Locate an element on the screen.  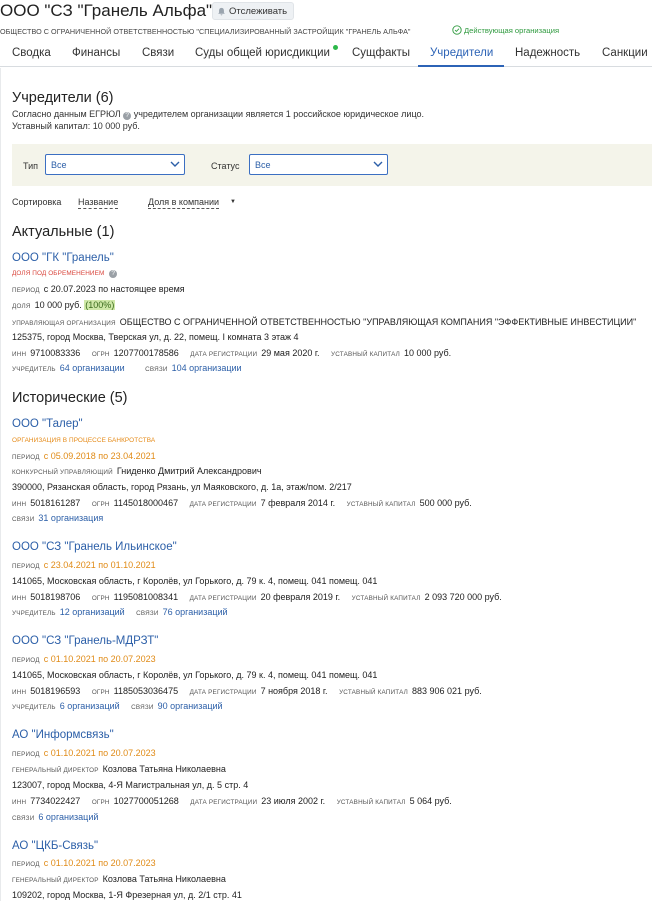
capital-value: 5 064 руб. is located at coordinates (430, 801).